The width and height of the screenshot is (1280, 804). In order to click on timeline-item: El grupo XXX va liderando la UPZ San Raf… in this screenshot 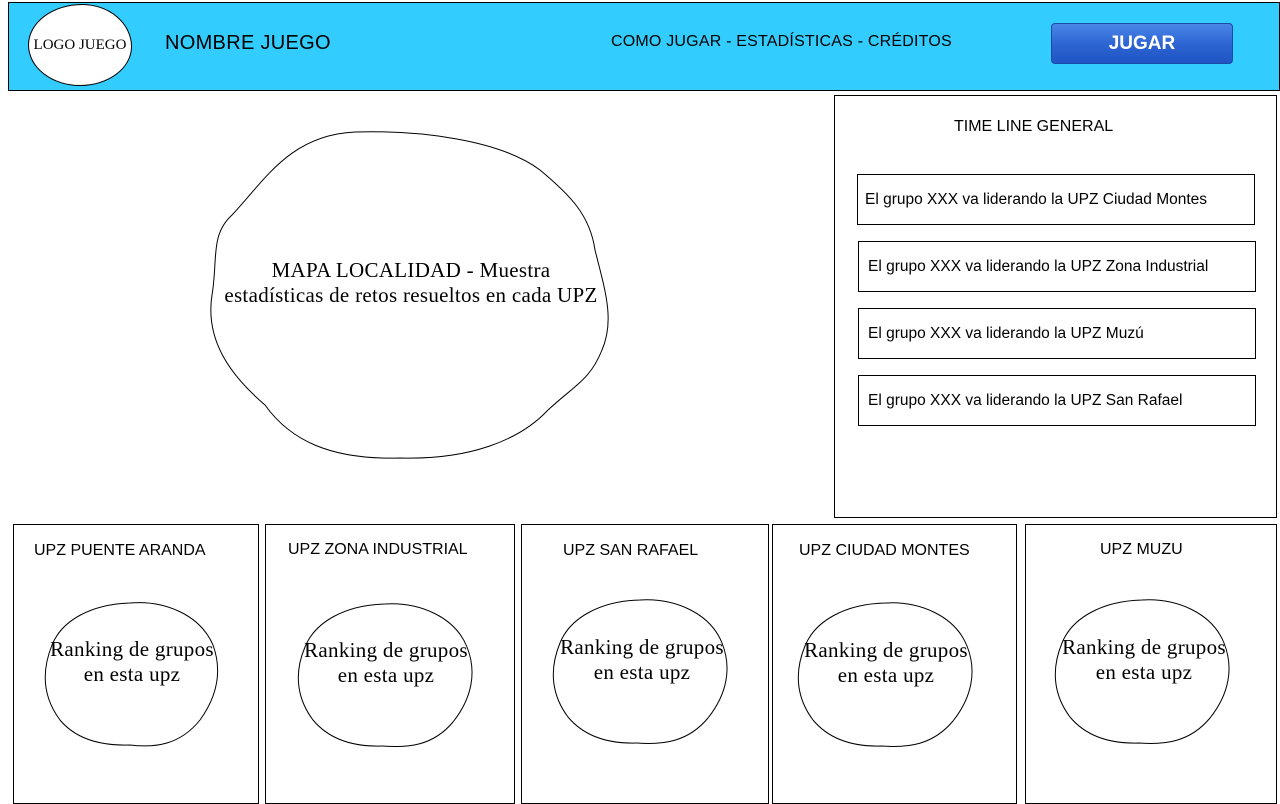, I will do `click(1057, 400)`.